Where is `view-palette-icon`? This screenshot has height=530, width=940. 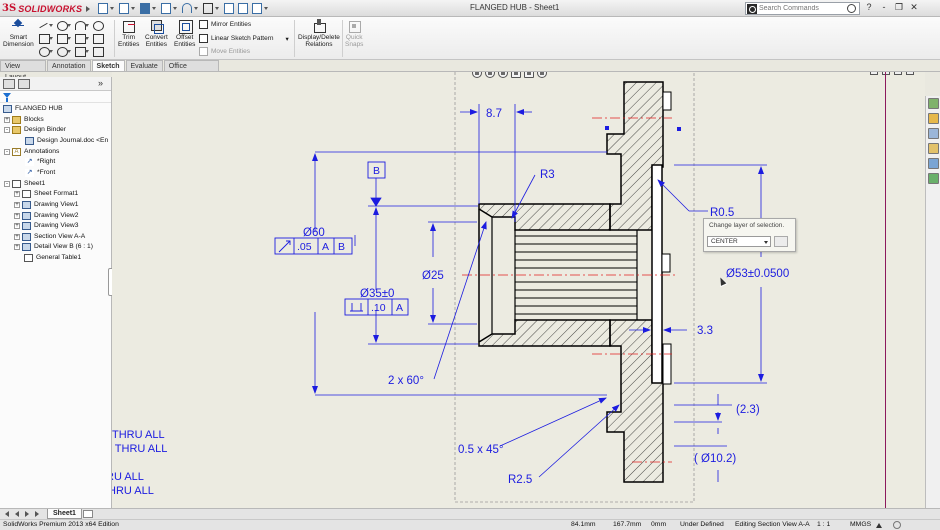 view-palette-icon is located at coordinates (933, 148).